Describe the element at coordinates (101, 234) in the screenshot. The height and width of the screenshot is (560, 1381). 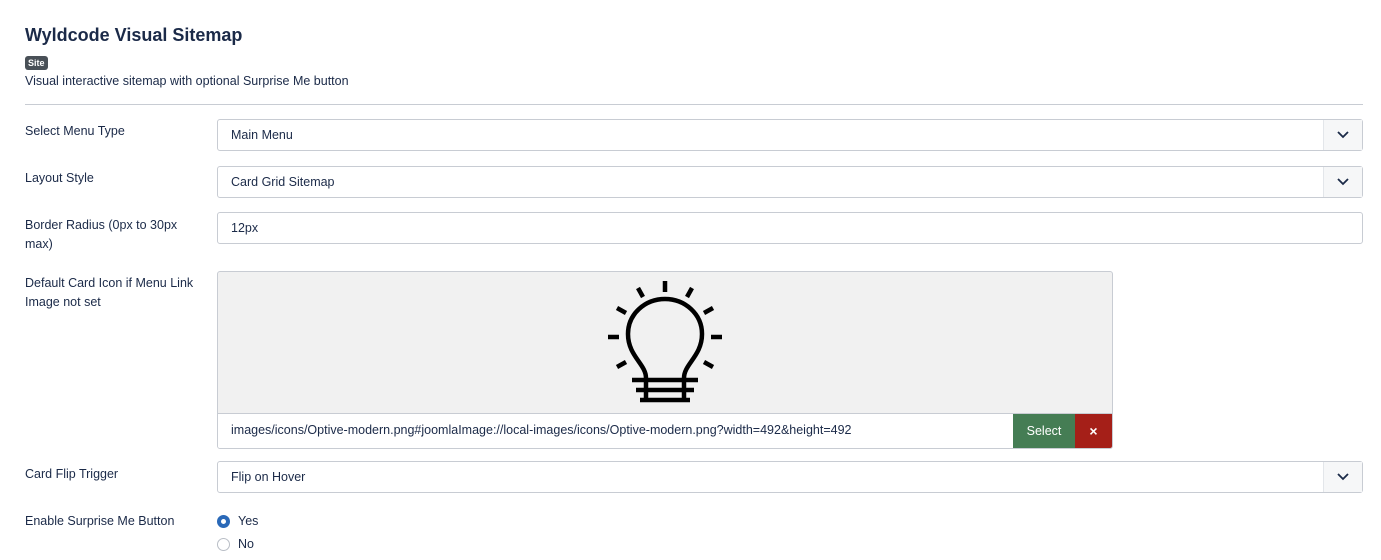
I see `border-radius-label: Border Radius (0px to 30px max)` at that location.